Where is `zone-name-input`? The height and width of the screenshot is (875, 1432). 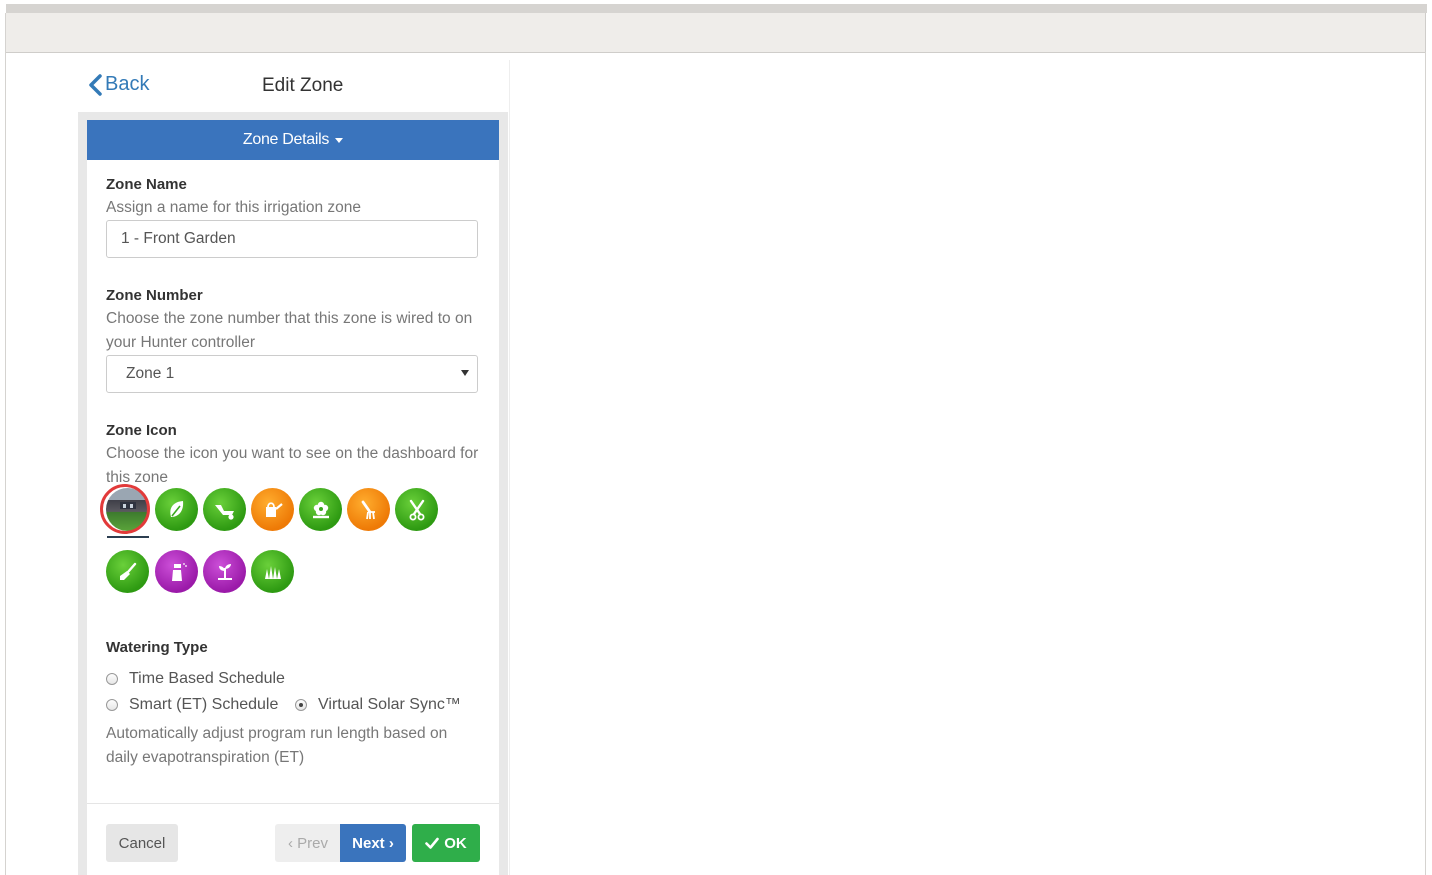 zone-name-input is located at coordinates (292, 239).